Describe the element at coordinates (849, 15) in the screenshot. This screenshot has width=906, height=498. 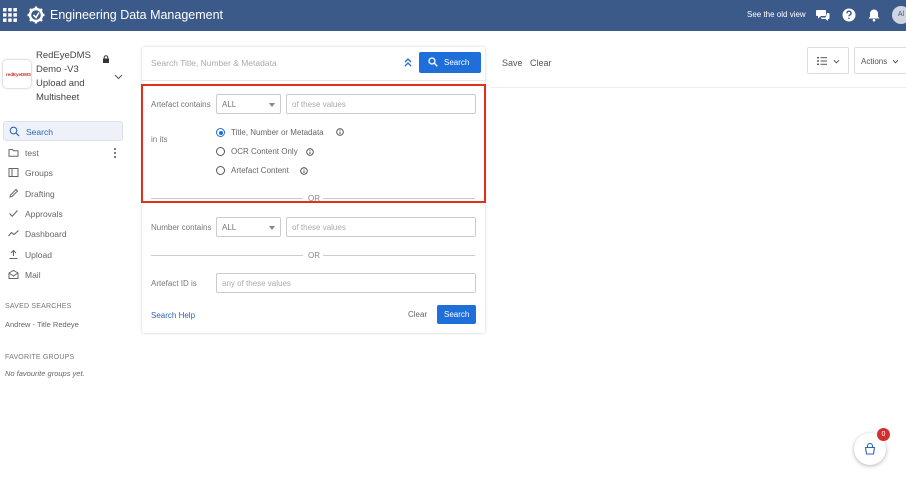
I see `help-icon` at that location.